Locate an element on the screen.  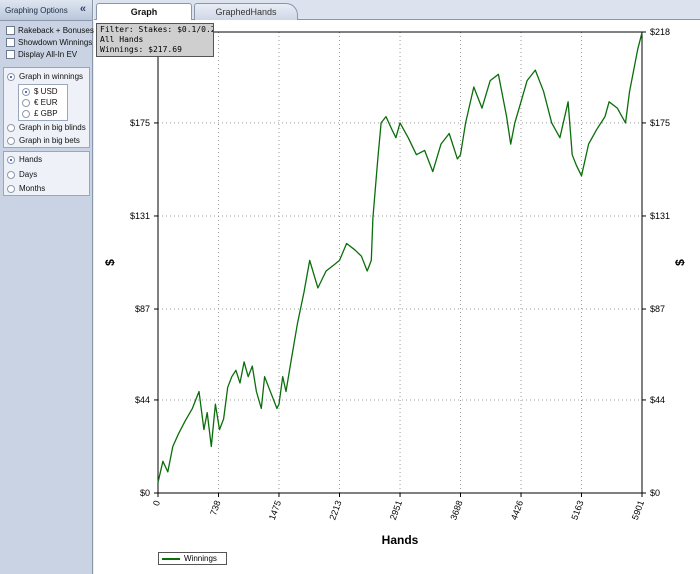
y-tick-label-right: $218 is located at coordinates (660, 32).